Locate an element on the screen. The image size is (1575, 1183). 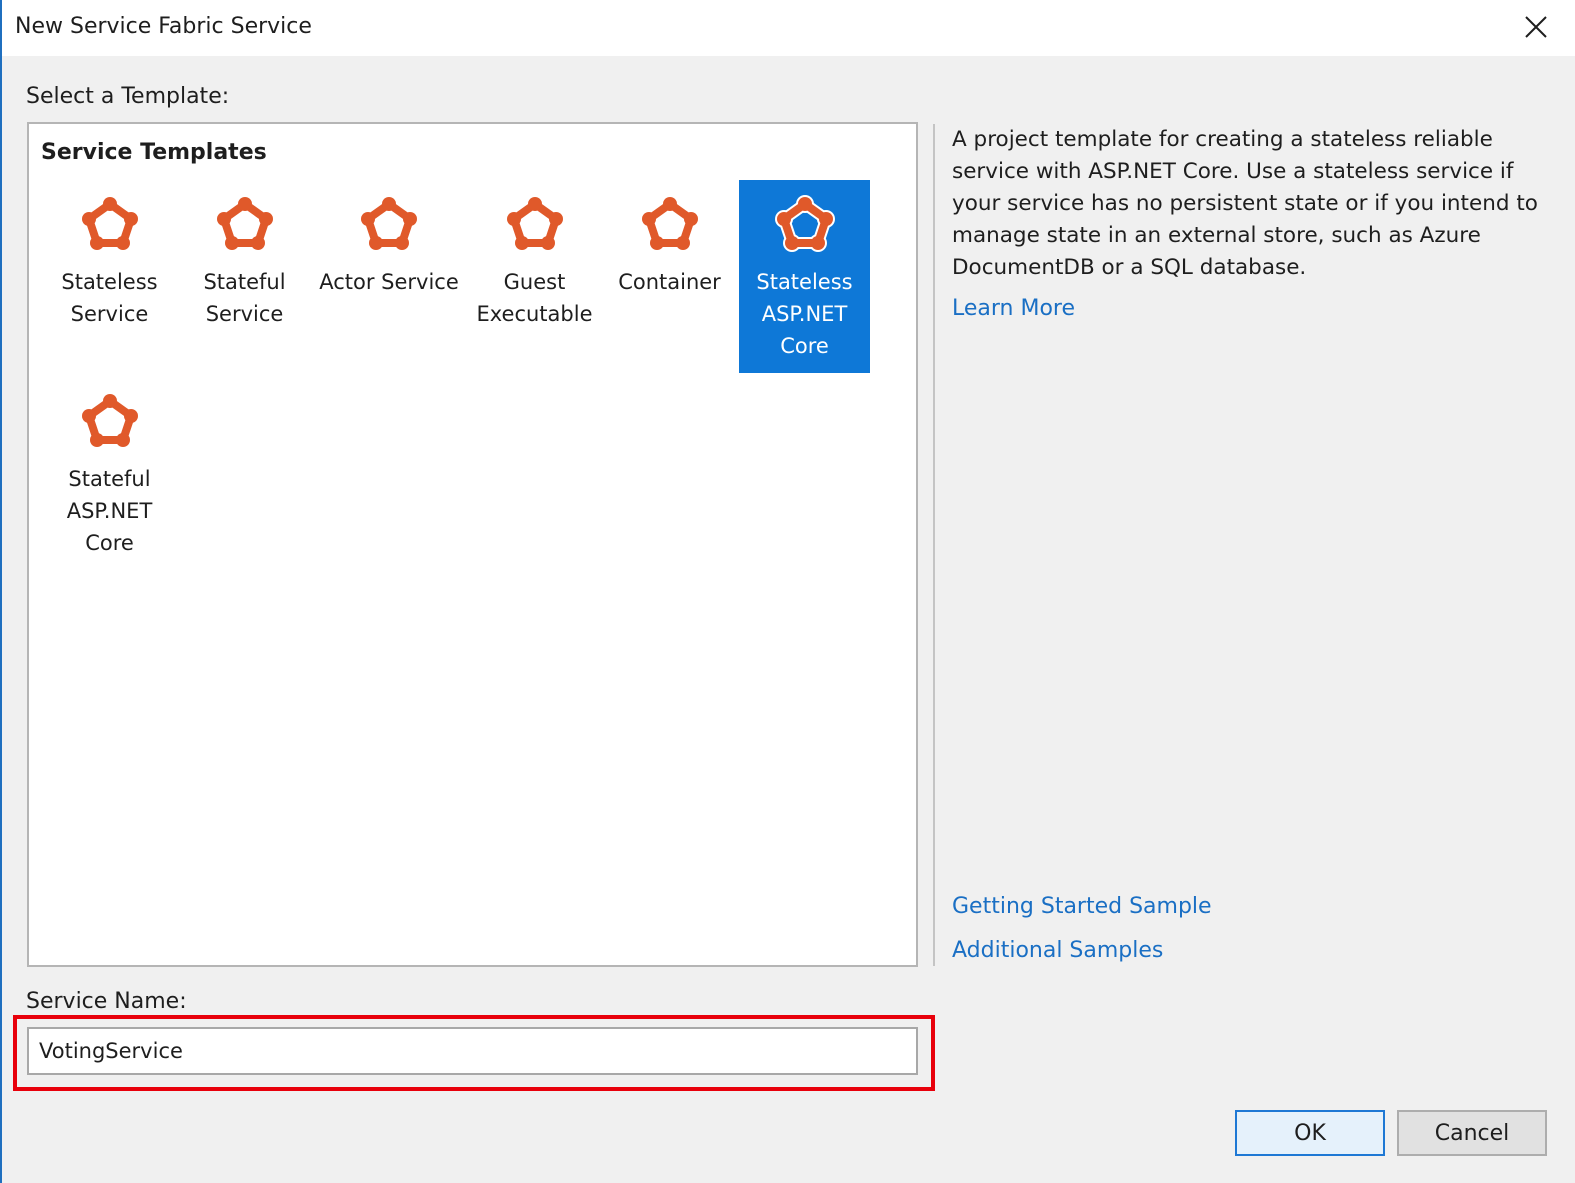
template-label: Guest Executable is located at coordinates (534, 298).